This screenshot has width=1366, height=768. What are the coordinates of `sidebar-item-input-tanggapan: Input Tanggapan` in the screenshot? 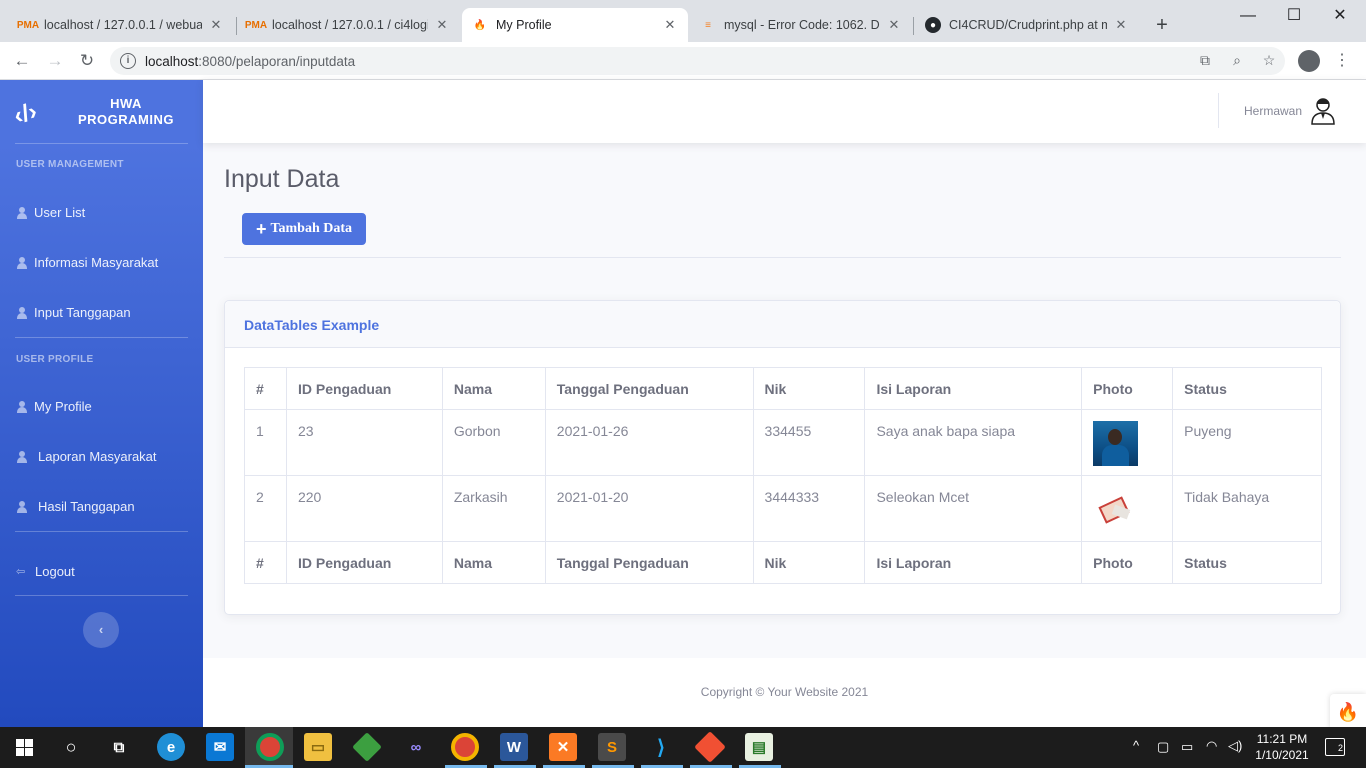 It's located at (73, 312).